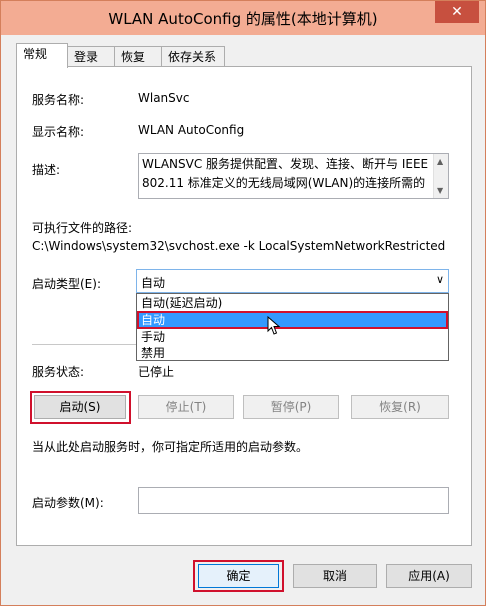 This screenshot has width=486, height=606. Describe the element at coordinates (186, 407) in the screenshot. I see `stop-button: 停止(T)` at that location.